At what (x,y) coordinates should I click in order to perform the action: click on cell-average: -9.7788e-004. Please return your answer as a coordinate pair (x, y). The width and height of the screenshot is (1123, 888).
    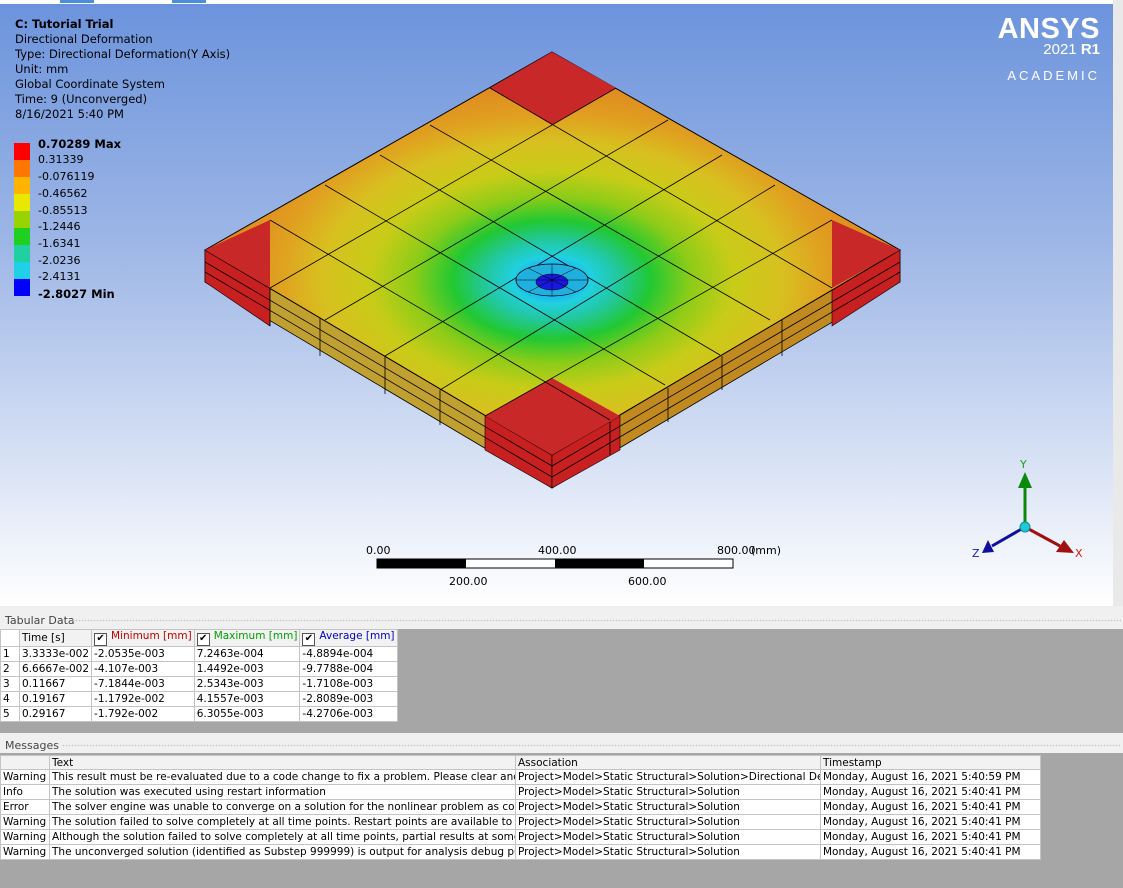
    Looking at the image, I should click on (348, 669).